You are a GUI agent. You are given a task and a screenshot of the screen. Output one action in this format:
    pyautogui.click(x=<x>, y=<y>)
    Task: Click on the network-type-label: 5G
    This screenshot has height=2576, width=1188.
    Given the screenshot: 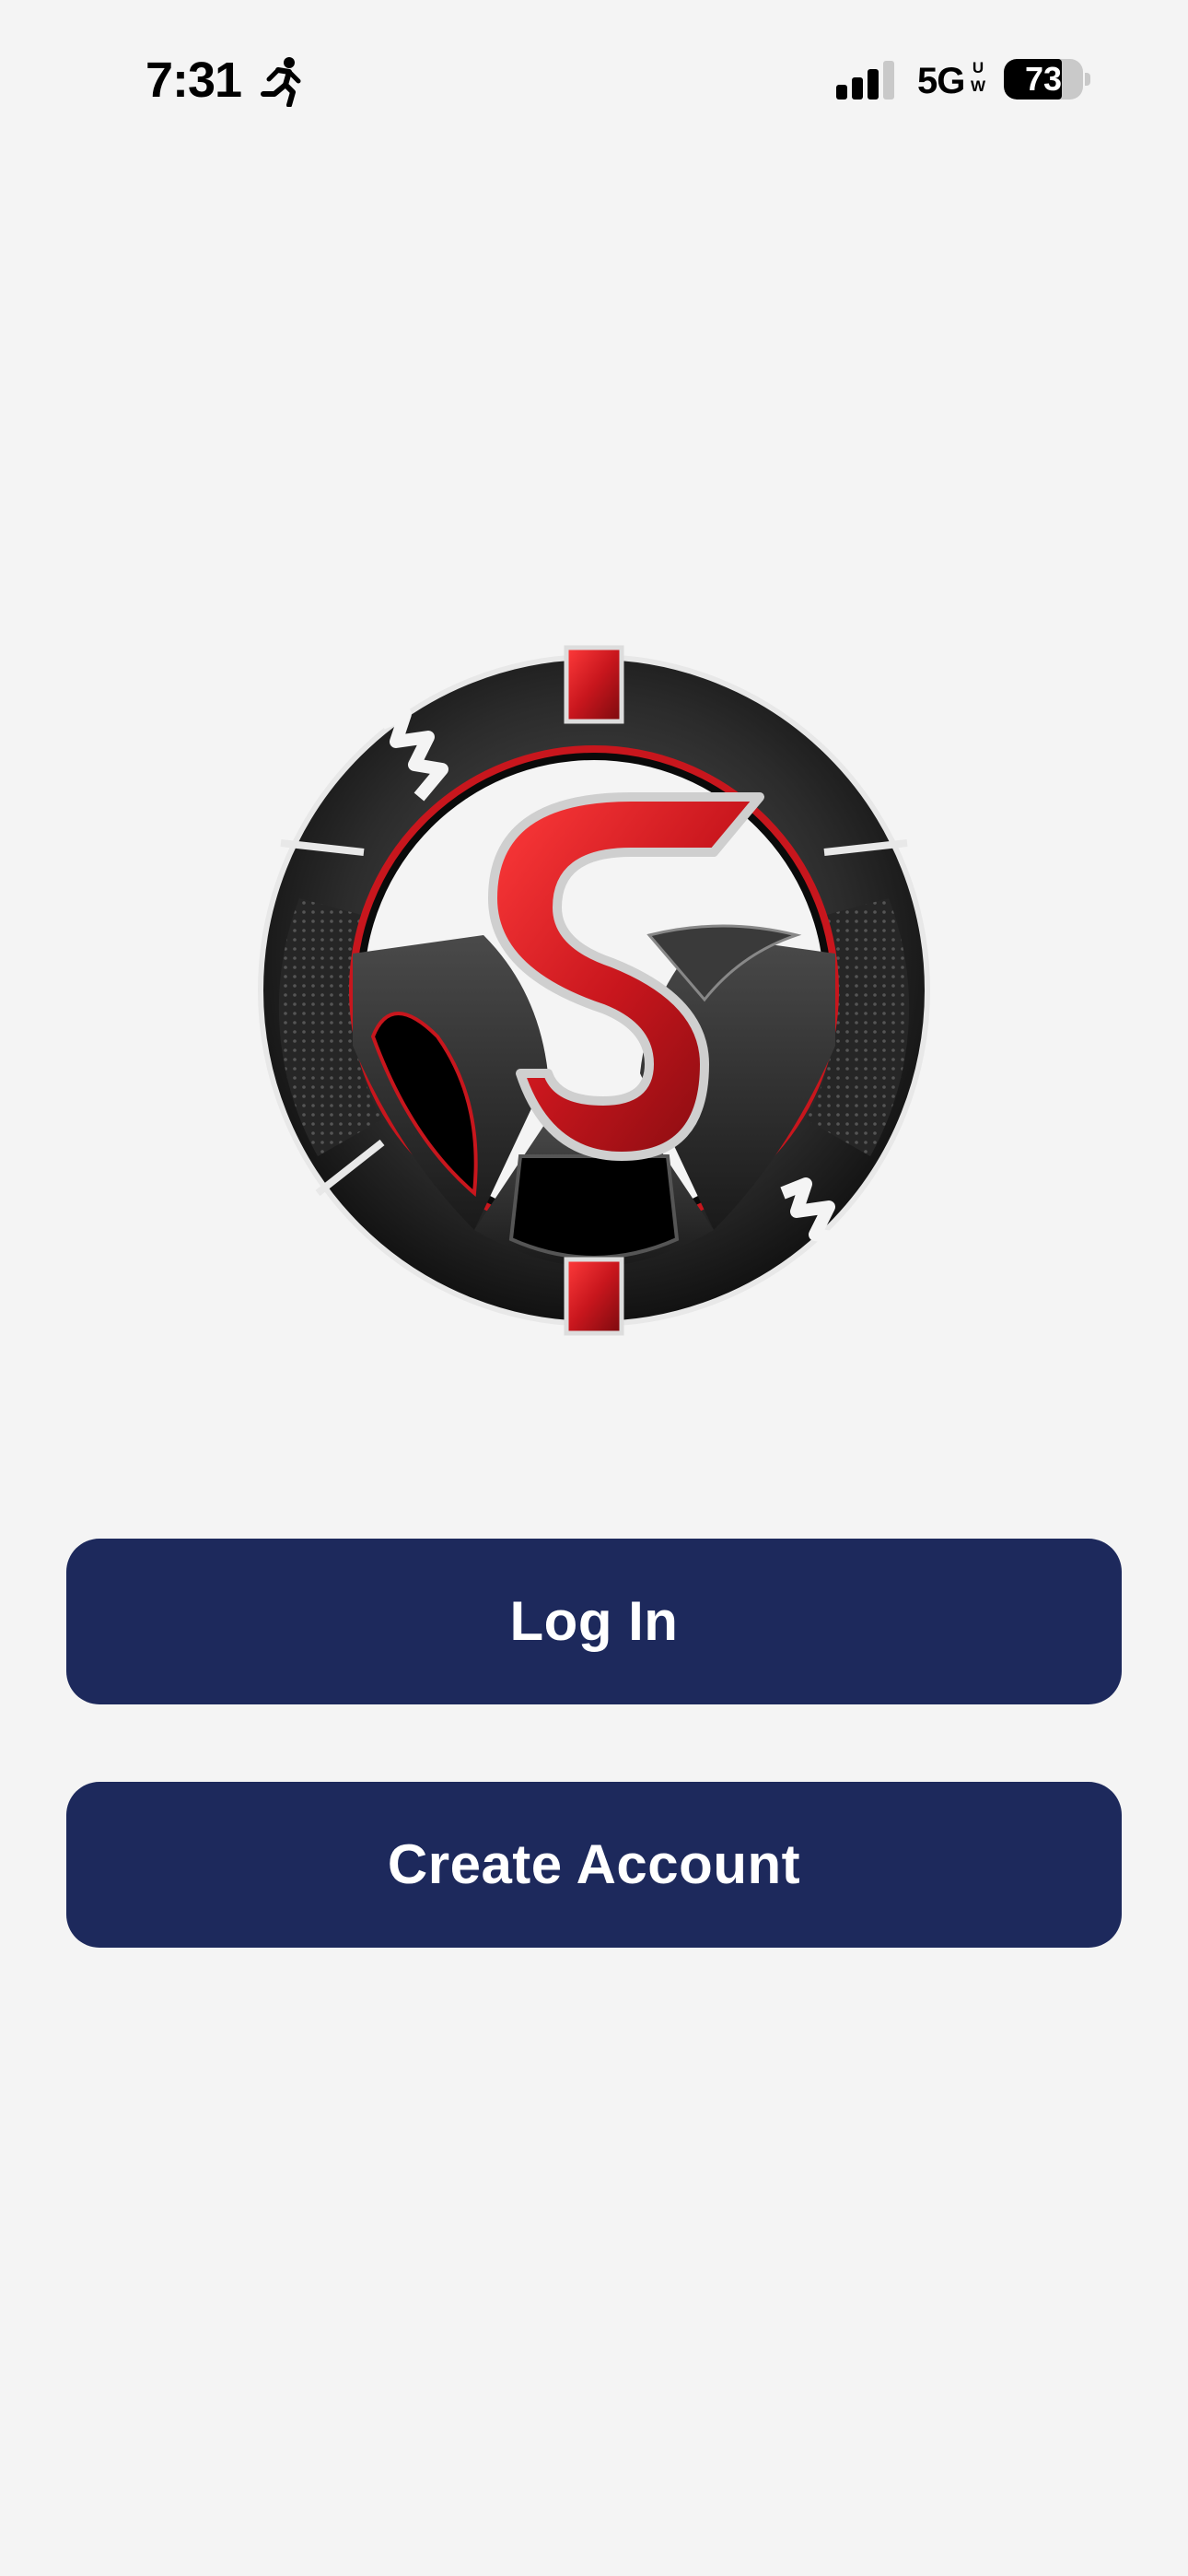 What is the action you would take?
    pyautogui.click(x=941, y=81)
    